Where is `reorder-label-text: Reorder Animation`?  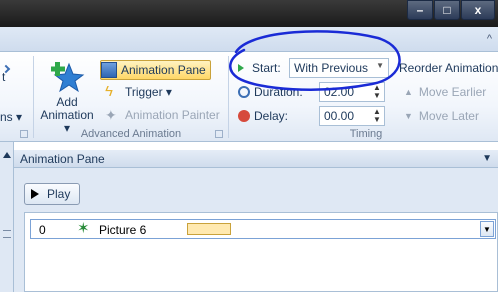 reorder-label-text: Reorder Animation is located at coordinates (448, 68).